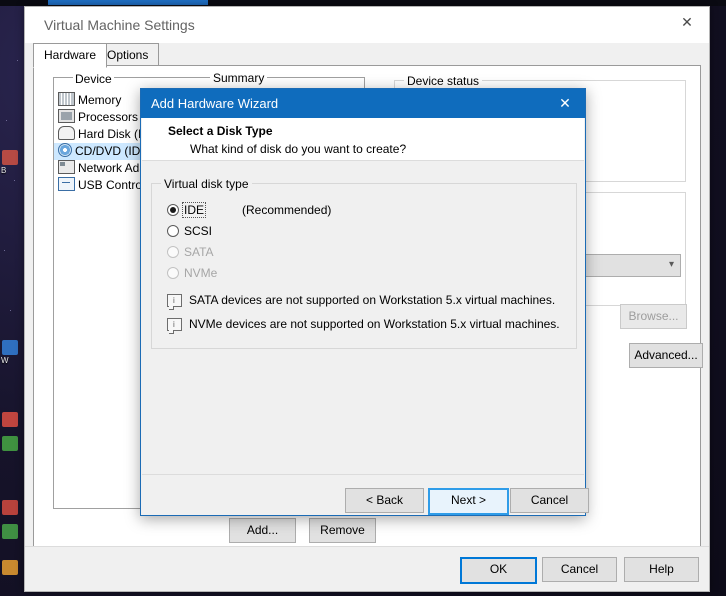 Image resolution: width=726 pixels, height=596 pixels. I want to click on radio-label-ide: IDE, so click(194, 210).